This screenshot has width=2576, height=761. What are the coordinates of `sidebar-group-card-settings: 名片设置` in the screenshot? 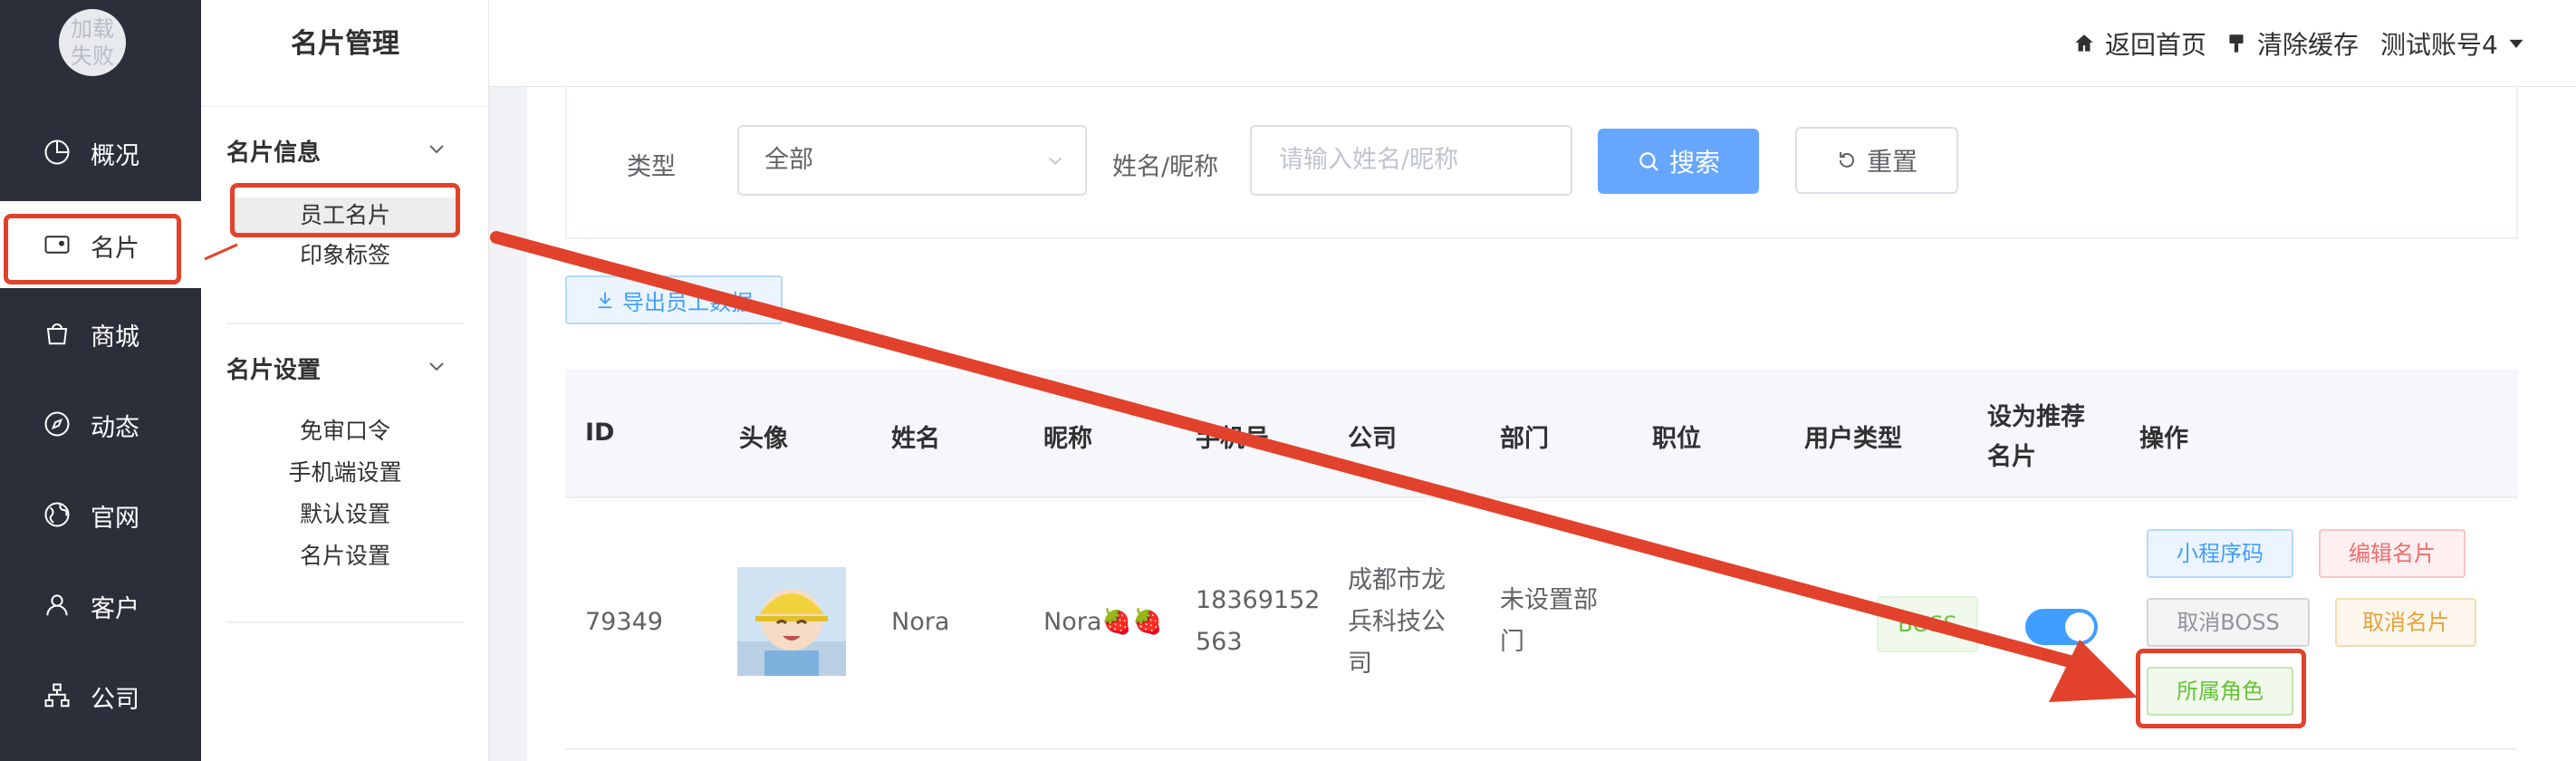 It's located at (273, 368).